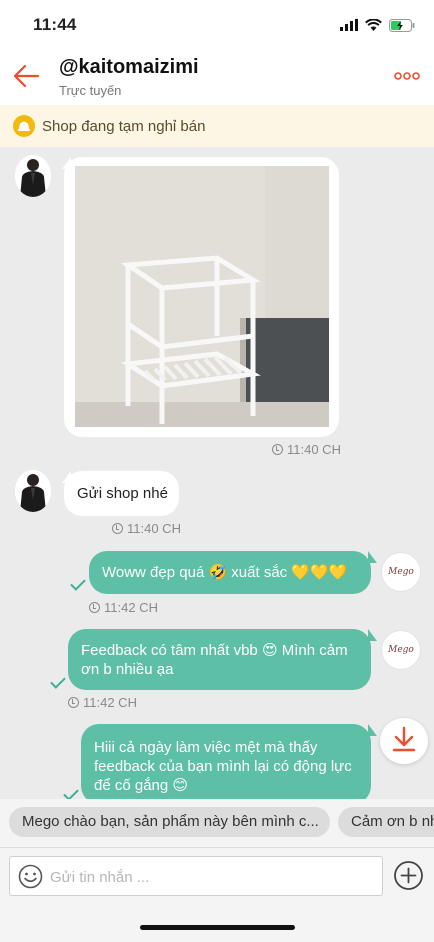  What do you see at coordinates (210, 877) in the screenshot?
I see `message-input` at bounding box center [210, 877].